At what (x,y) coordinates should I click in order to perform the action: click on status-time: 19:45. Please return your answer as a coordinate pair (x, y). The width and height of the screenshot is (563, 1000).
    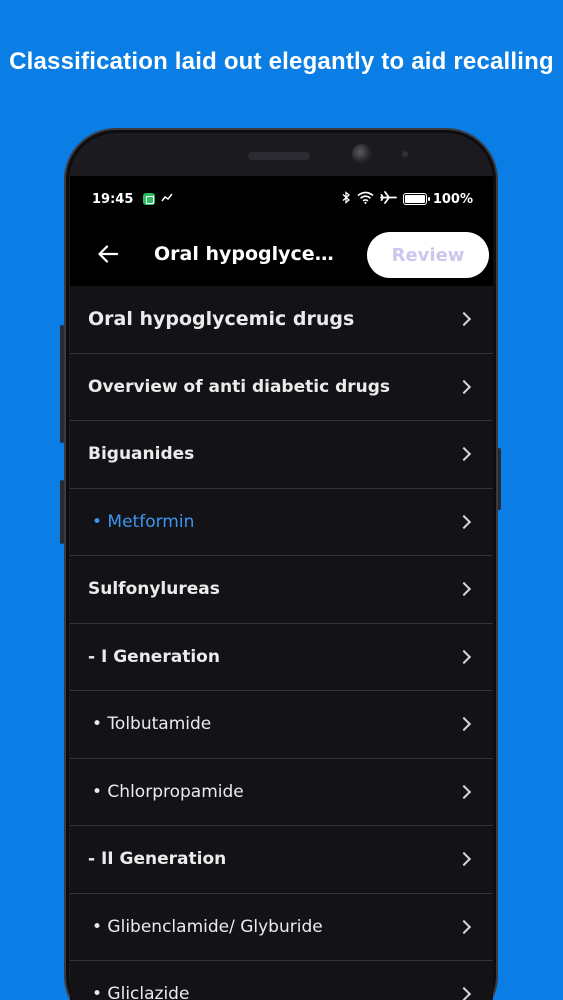
    Looking at the image, I should click on (113, 199).